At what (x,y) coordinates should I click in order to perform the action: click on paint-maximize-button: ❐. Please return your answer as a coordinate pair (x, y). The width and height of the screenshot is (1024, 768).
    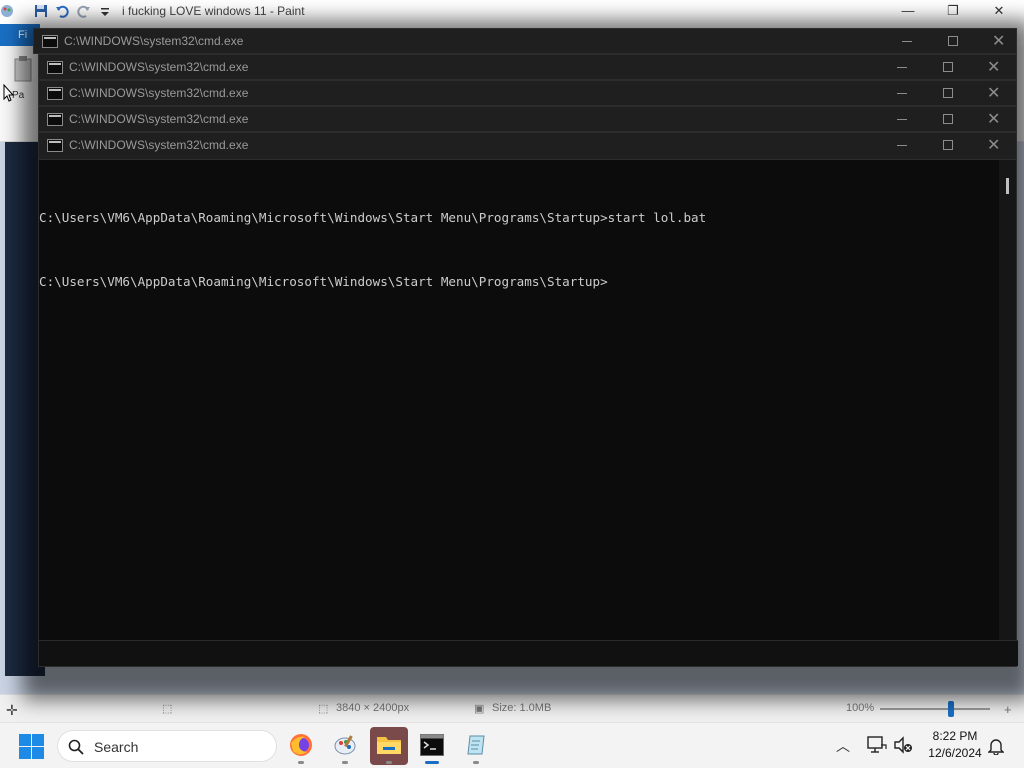
    Looking at the image, I should click on (953, 11).